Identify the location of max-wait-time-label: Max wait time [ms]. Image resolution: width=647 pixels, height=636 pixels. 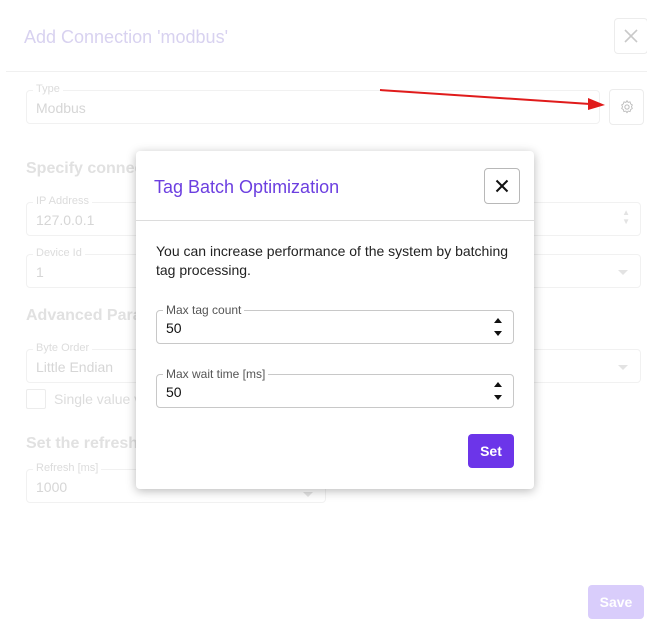
(216, 374).